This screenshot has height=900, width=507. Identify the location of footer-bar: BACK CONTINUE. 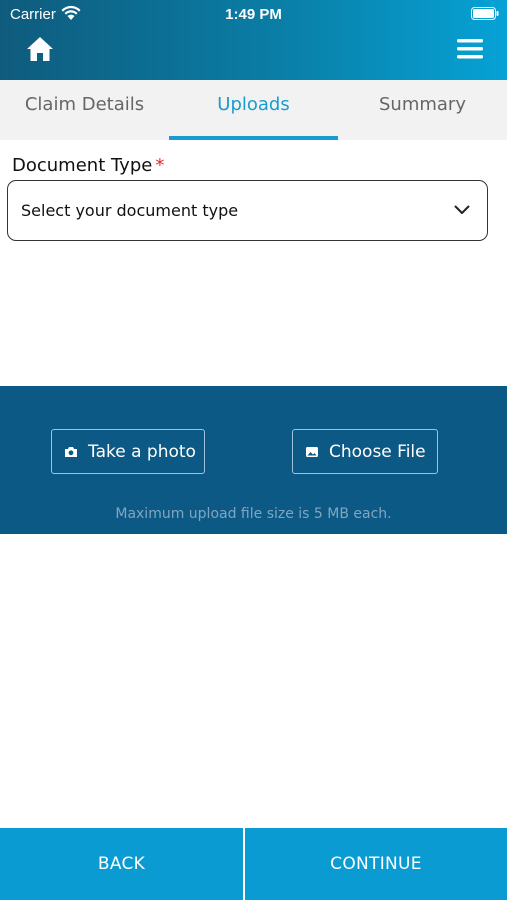
(253, 864).